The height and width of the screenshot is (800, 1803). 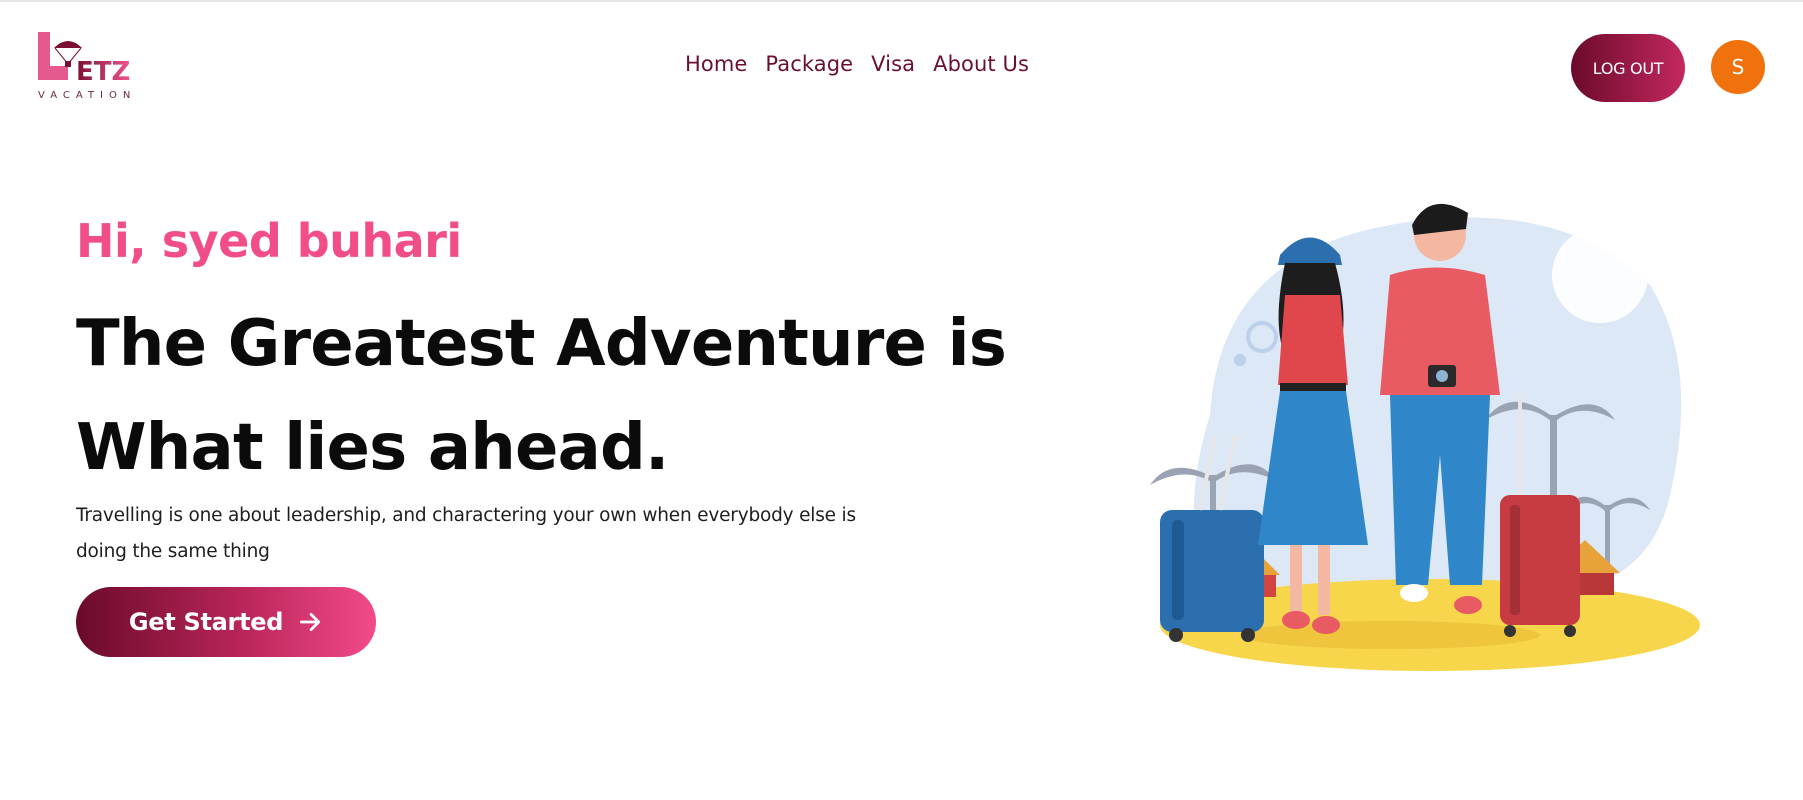 I want to click on get-started-label: Get Started, so click(x=206, y=622).